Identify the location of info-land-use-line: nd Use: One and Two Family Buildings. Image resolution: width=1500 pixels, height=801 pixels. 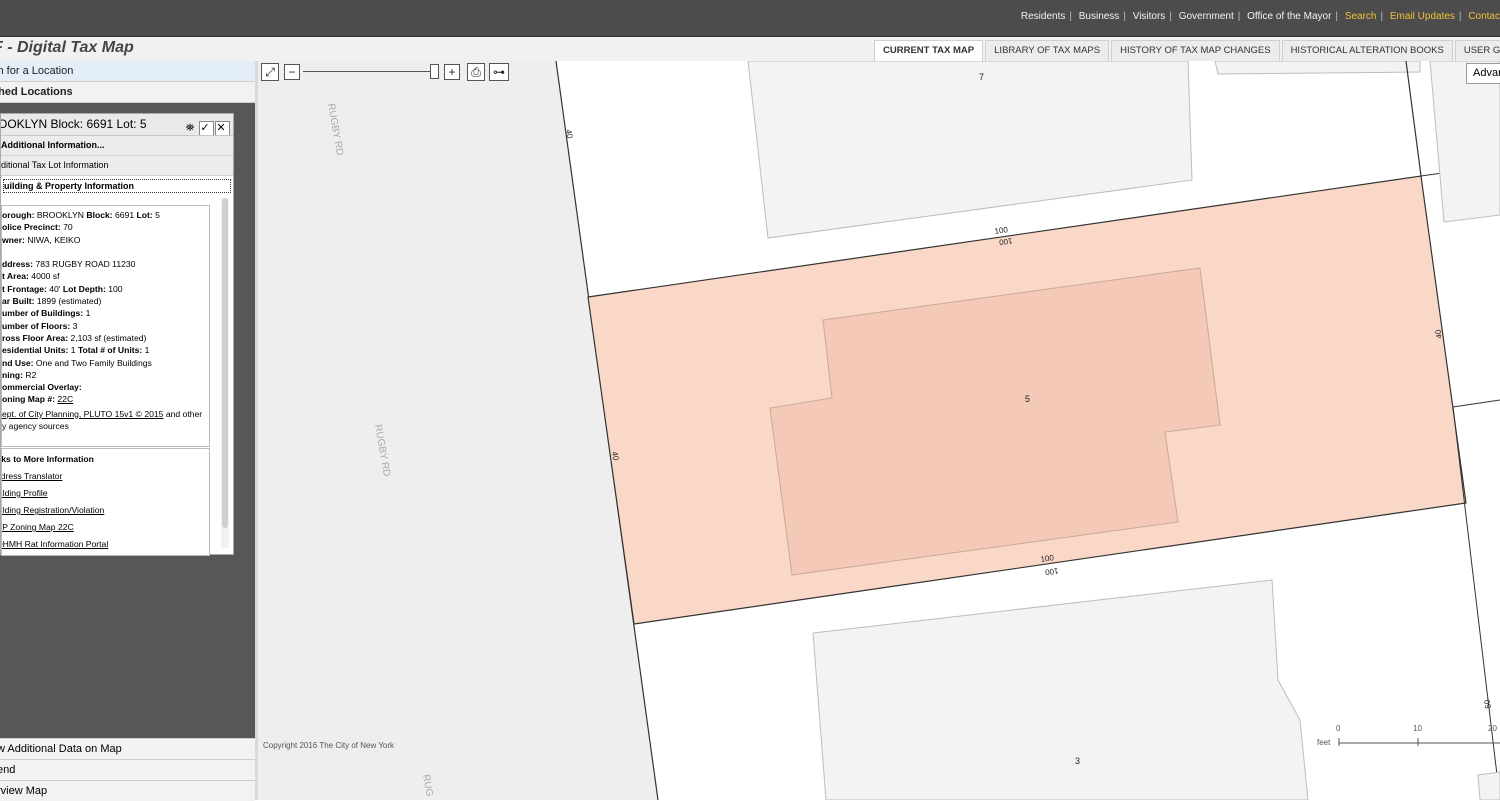
(77, 362).